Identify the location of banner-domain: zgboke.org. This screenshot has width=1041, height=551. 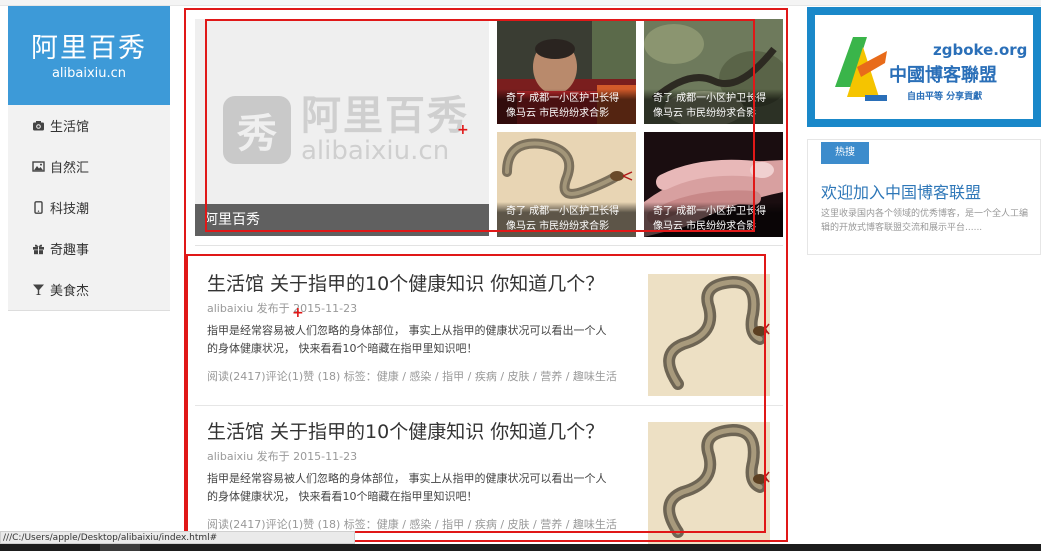
(980, 50).